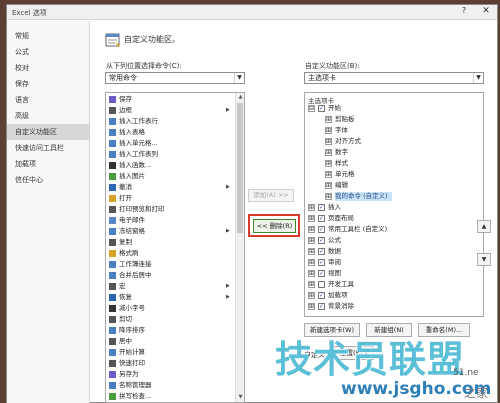 The width and height of the screenshot is (500, 403). I want to click on command-item: 工作簿连接, so click(171, 264).